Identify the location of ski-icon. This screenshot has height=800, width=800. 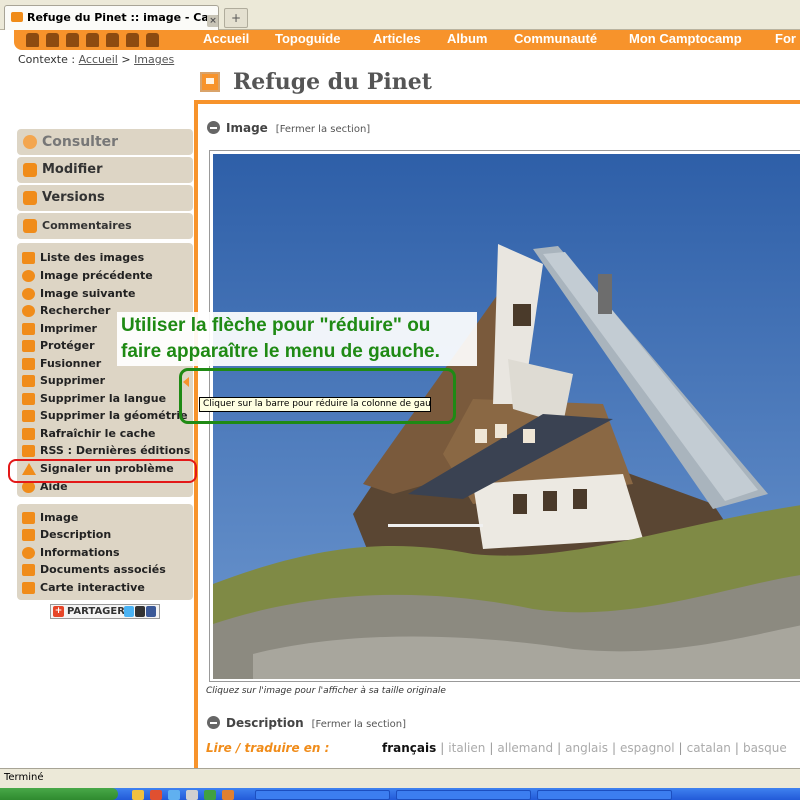
(32, 40).